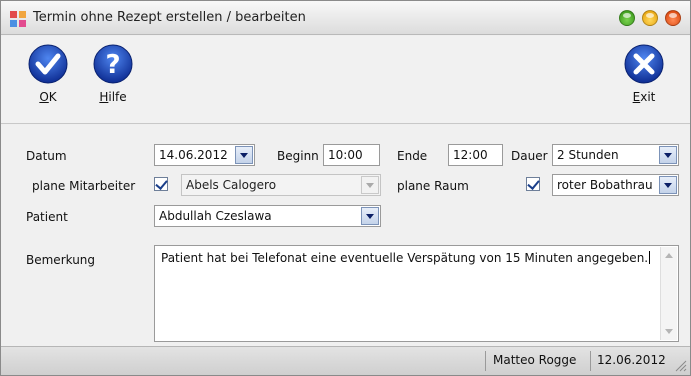 The width and height of the screenshot is (691, 376). What do you see at coordinates (648, 97) in the screenshot?
I see `exit-label: xit` at bounding box center [648, 97].